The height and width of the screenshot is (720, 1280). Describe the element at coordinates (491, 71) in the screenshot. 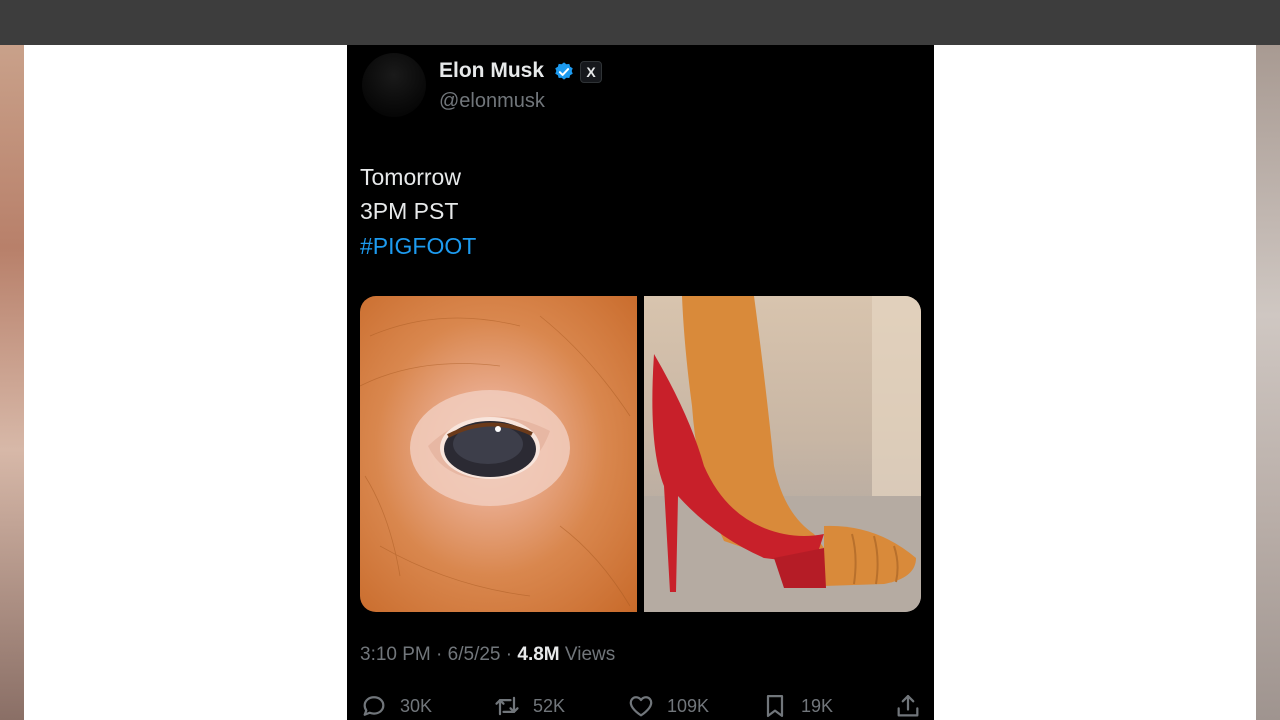

I see `author-name: Elon Musk` at that location.